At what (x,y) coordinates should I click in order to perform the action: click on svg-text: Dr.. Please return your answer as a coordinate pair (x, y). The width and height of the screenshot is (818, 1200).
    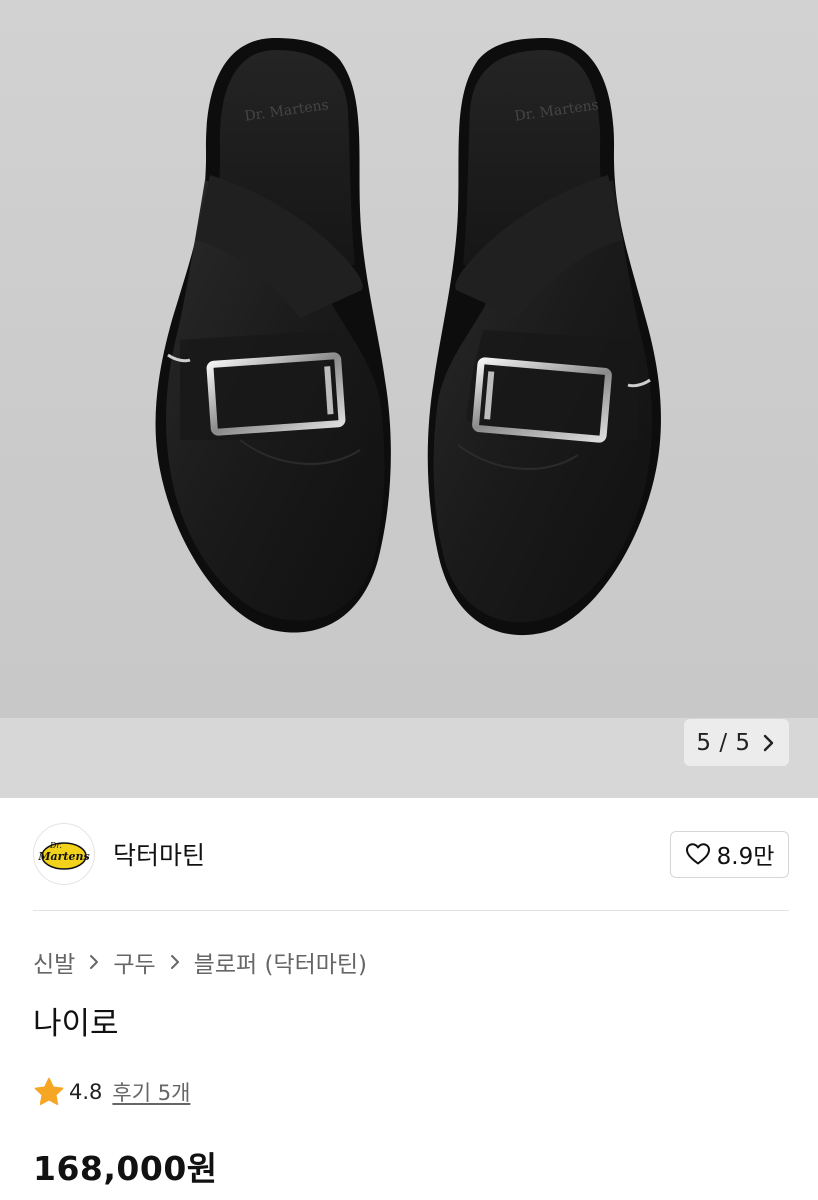
    Looking at the image, I should click on (55, 845).